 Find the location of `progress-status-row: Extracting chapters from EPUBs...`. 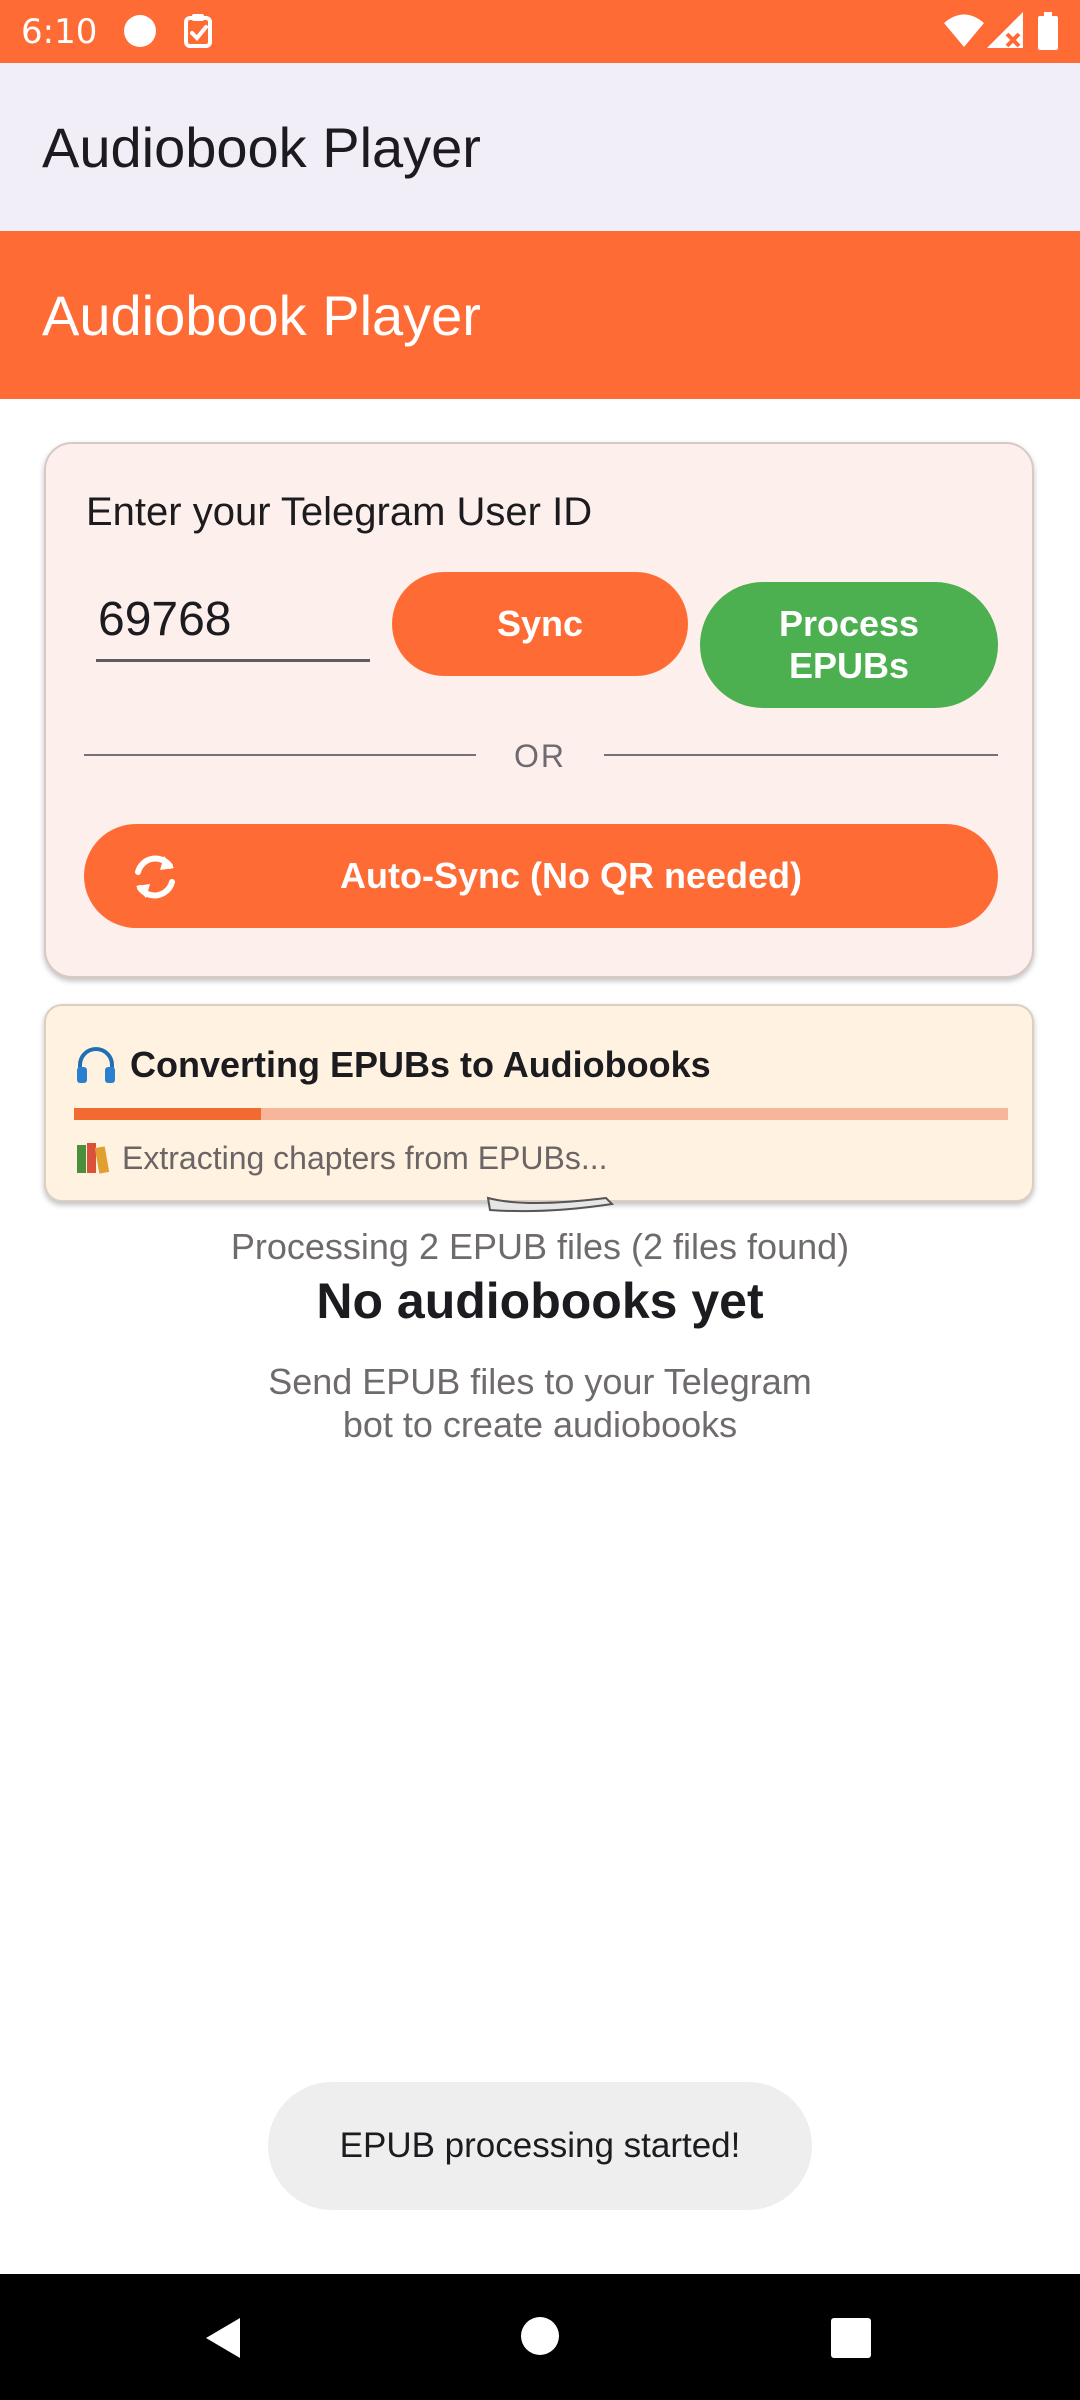

progress-status-row: Extracting chapters from EPUBs... is located at coordinates (341, 1158).